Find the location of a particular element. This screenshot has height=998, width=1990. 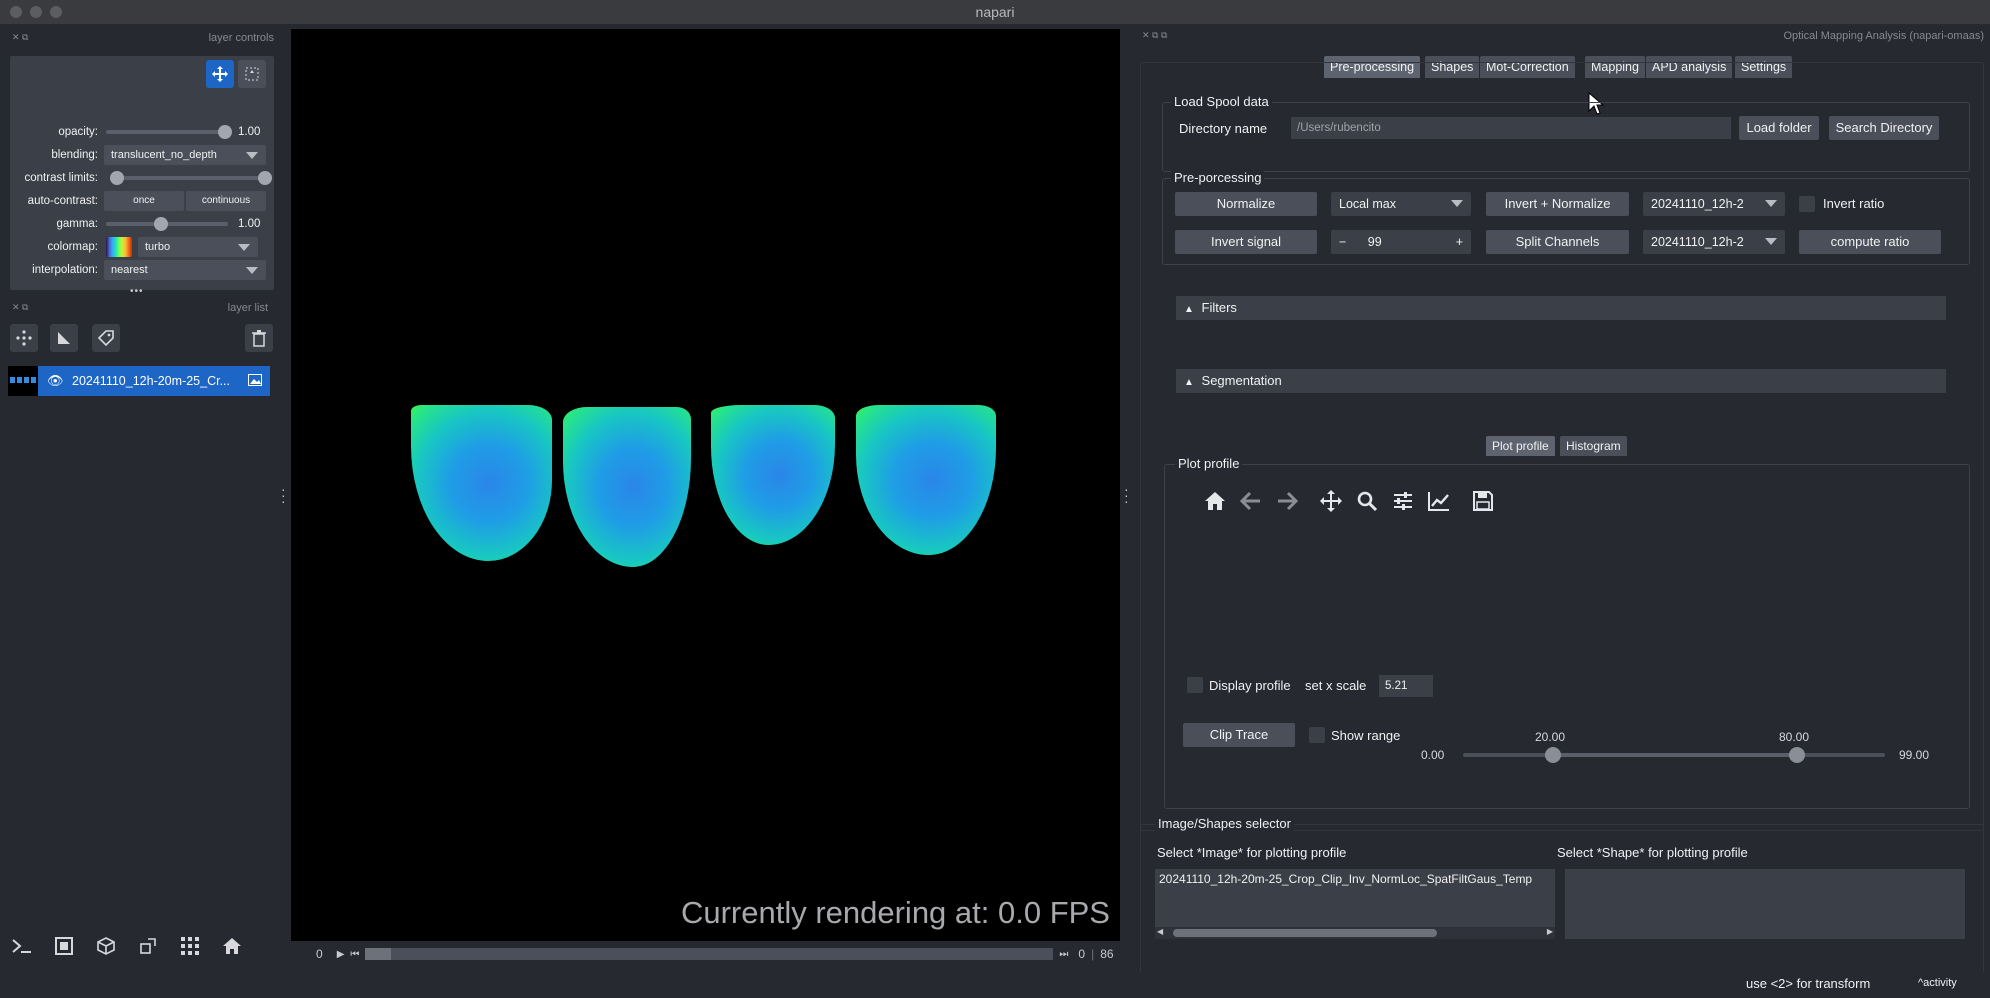

tab-histogram: Histogram is located at coordinates (1593, 446).